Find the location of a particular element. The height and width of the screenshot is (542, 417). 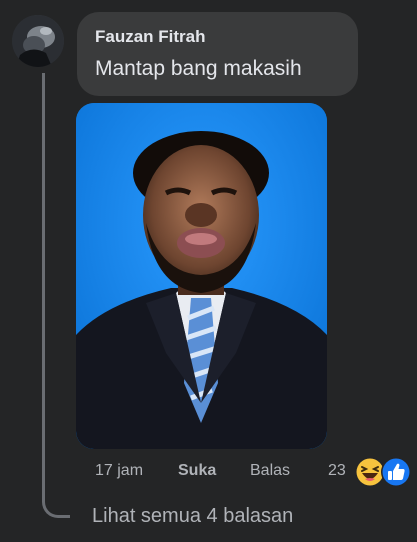

haha-icon is located at coordinates (370, 472).